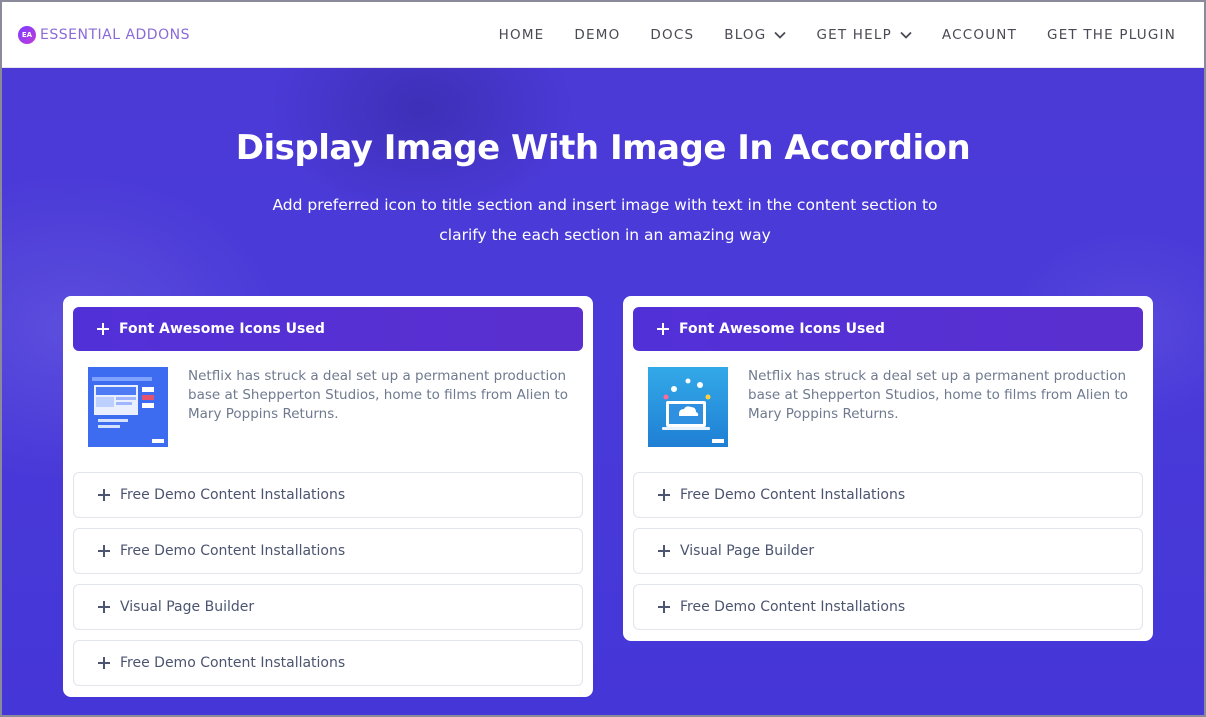 This screenshot has width=1206, height=717. I want to click on site-logo: EA ESSENTIAL ADDONS, so click(104, 35).